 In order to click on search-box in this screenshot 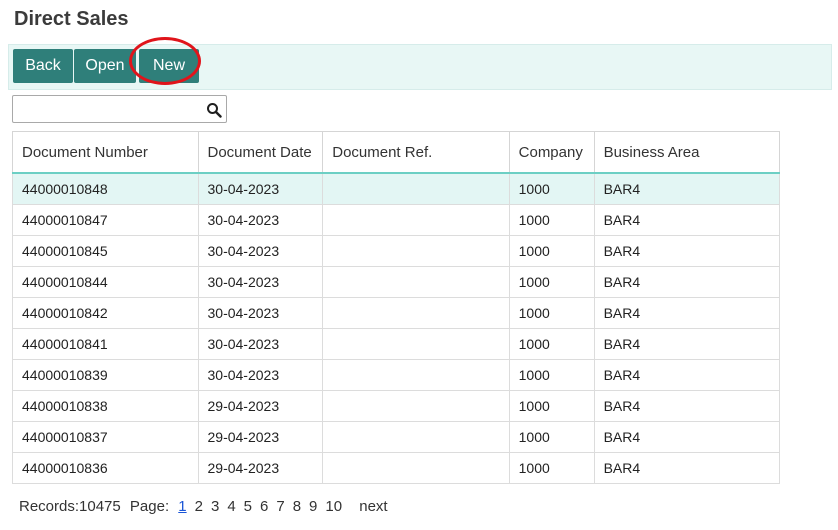, I will do `click(119, 109)`.